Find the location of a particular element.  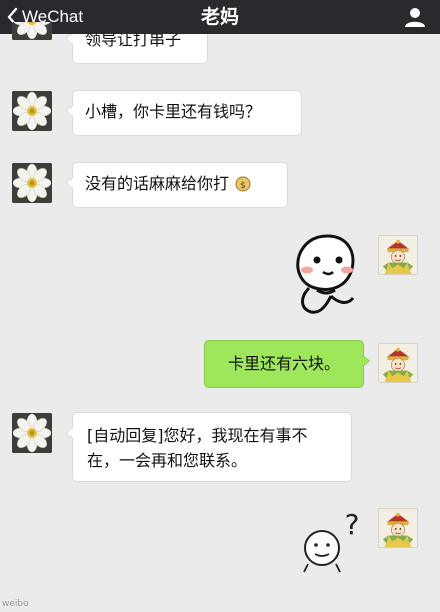

top-navigation-bar: WeChat 老妈 is located at coordinates (220, 17).